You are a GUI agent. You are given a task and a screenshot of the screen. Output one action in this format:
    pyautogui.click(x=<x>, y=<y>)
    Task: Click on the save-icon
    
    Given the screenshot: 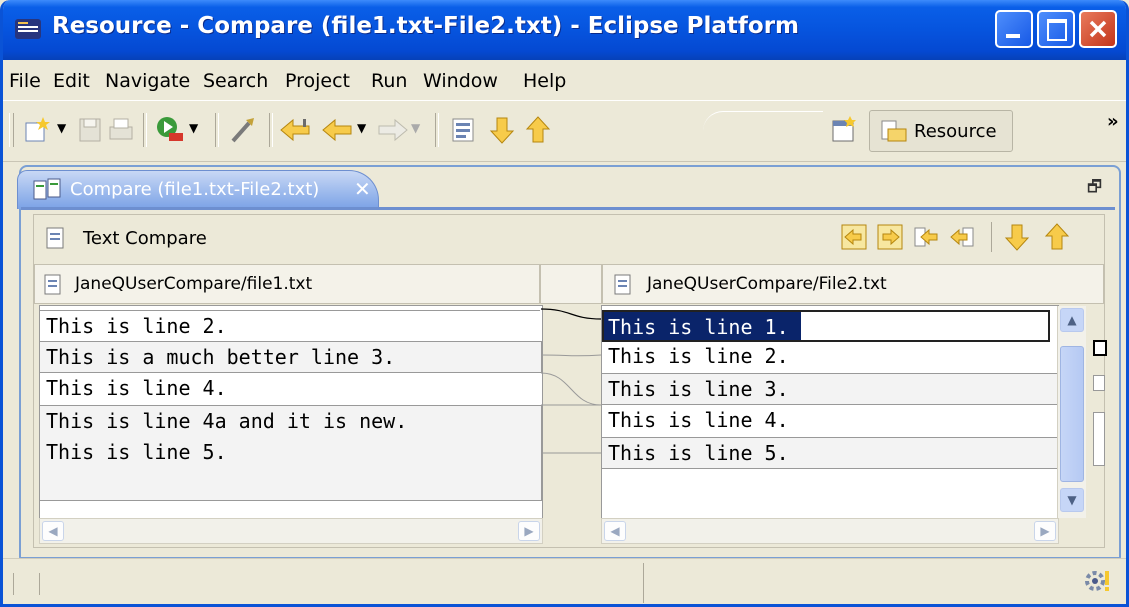 What is the action you would take?
    pyautogui.click(x=91, y=130)
    